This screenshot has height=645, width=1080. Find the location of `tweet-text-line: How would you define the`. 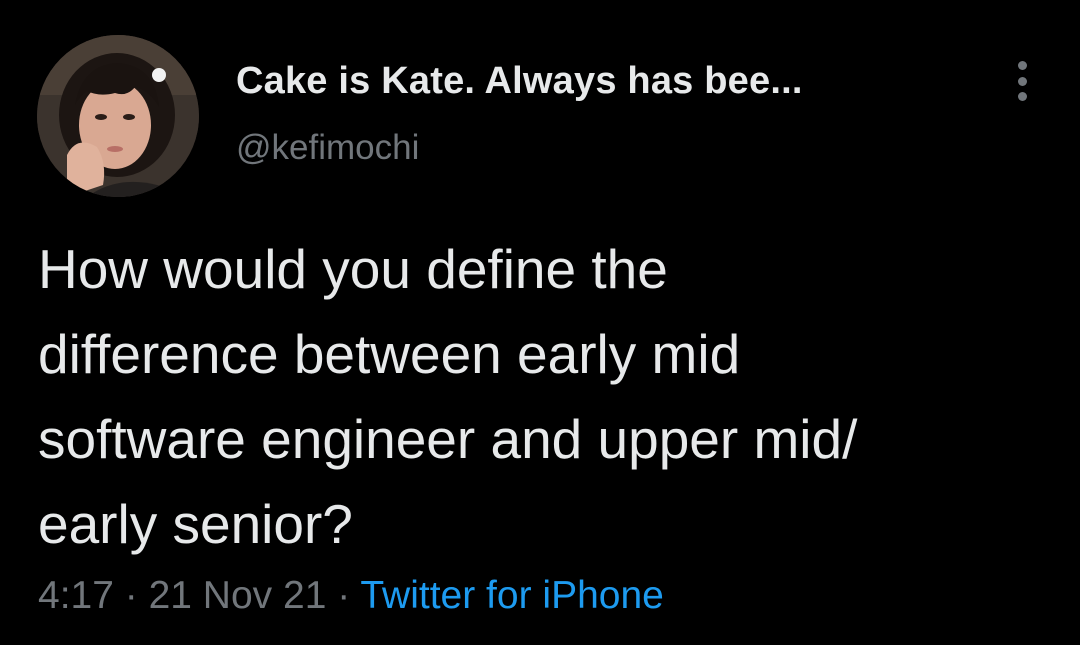

tweet-text-line: How would you define the is located at coordinates (353, 269).